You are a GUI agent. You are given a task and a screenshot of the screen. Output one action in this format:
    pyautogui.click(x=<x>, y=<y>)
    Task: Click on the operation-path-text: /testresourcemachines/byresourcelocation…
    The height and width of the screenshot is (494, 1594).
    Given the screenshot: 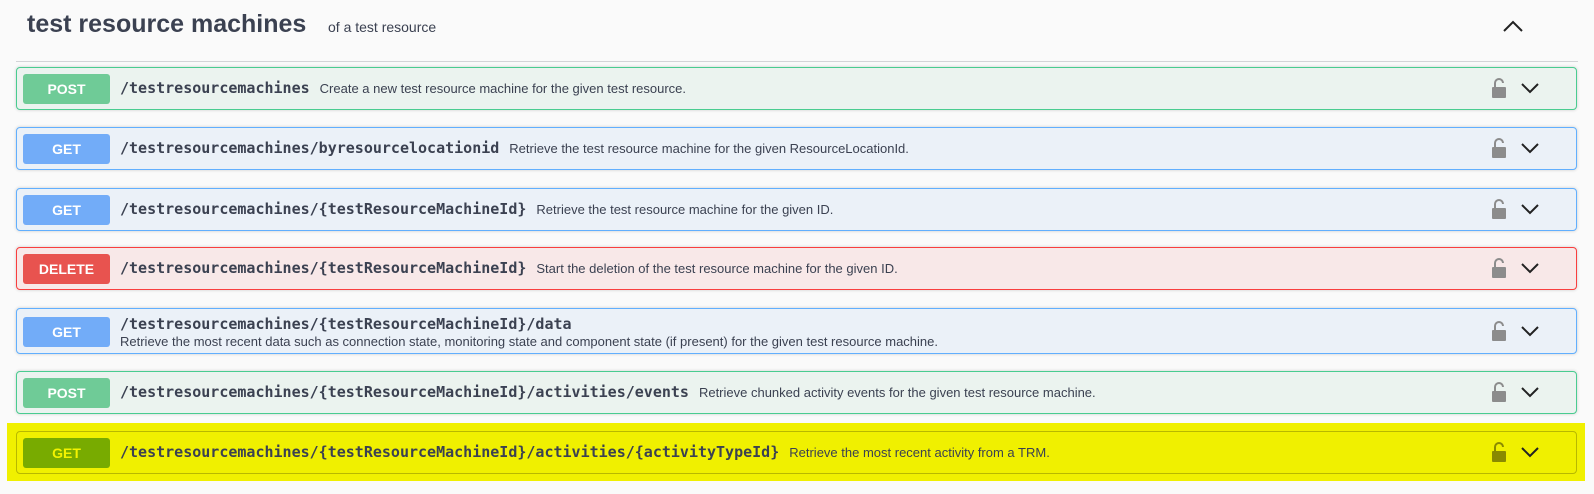 What is the action you would take?
    pyautogui.click(x=310, y=148)
    